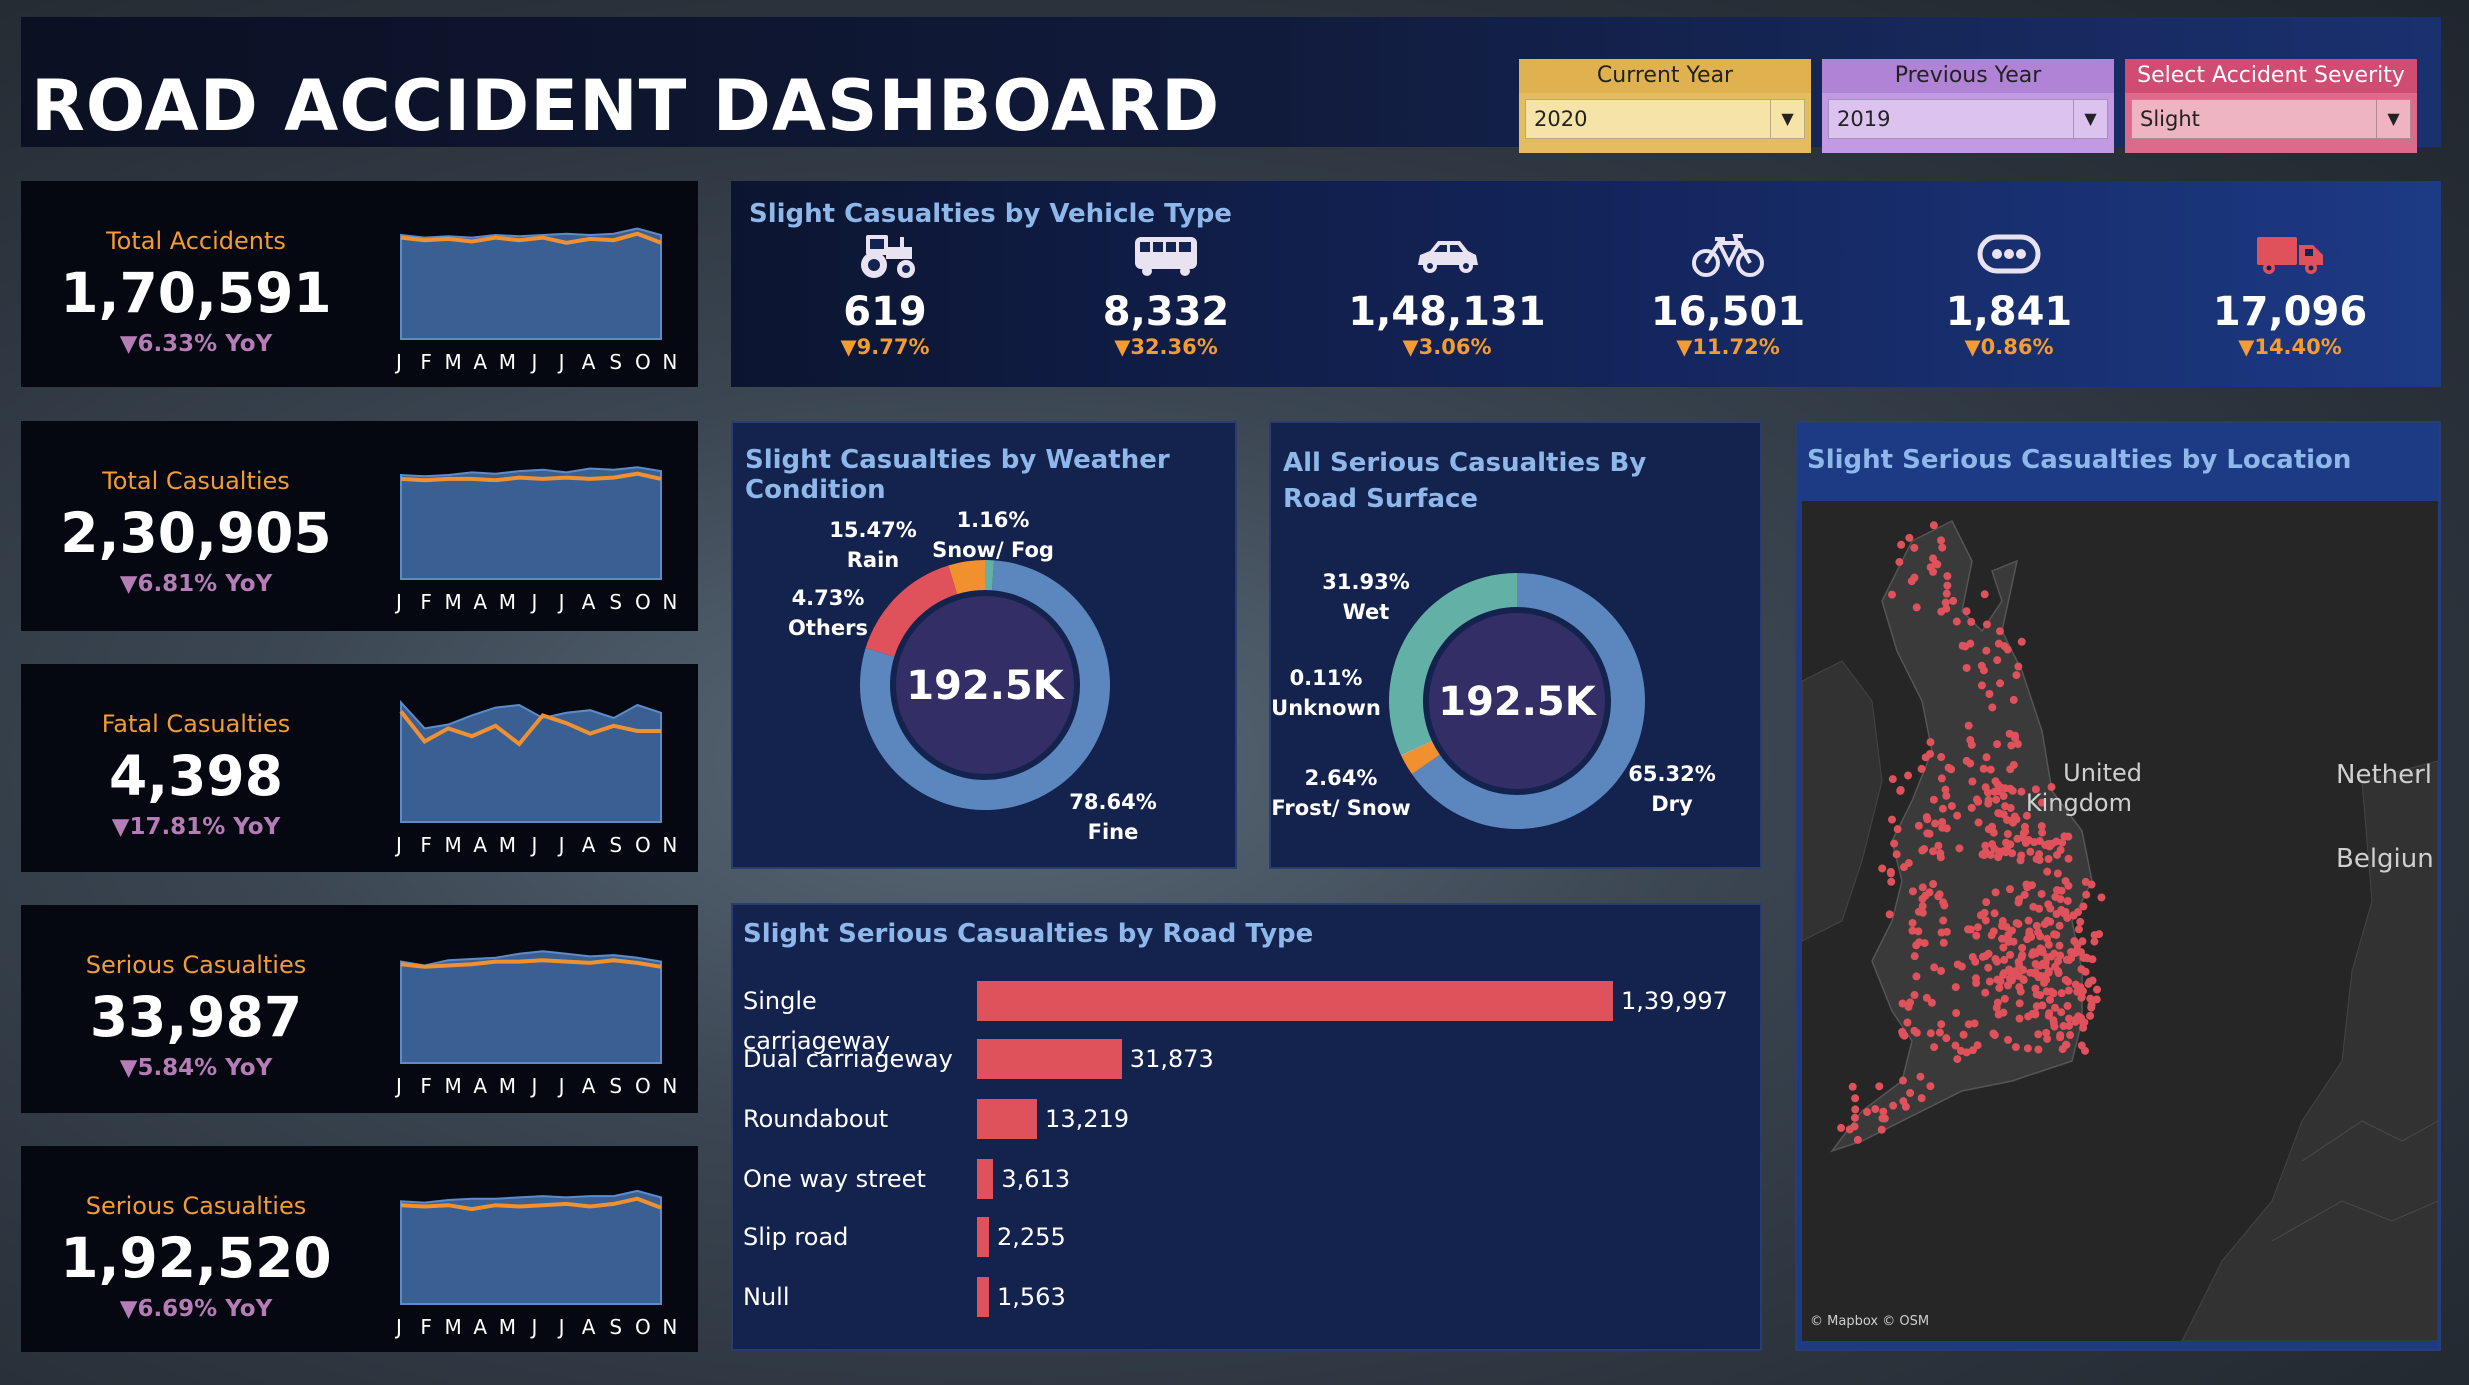 Image resolution: width=2469 pixels, height=1385 pixels. What do you see at coordinates (2102, 773) in the screenshot?
I see `map-label-united: United` at bounding box center [2102, 773].